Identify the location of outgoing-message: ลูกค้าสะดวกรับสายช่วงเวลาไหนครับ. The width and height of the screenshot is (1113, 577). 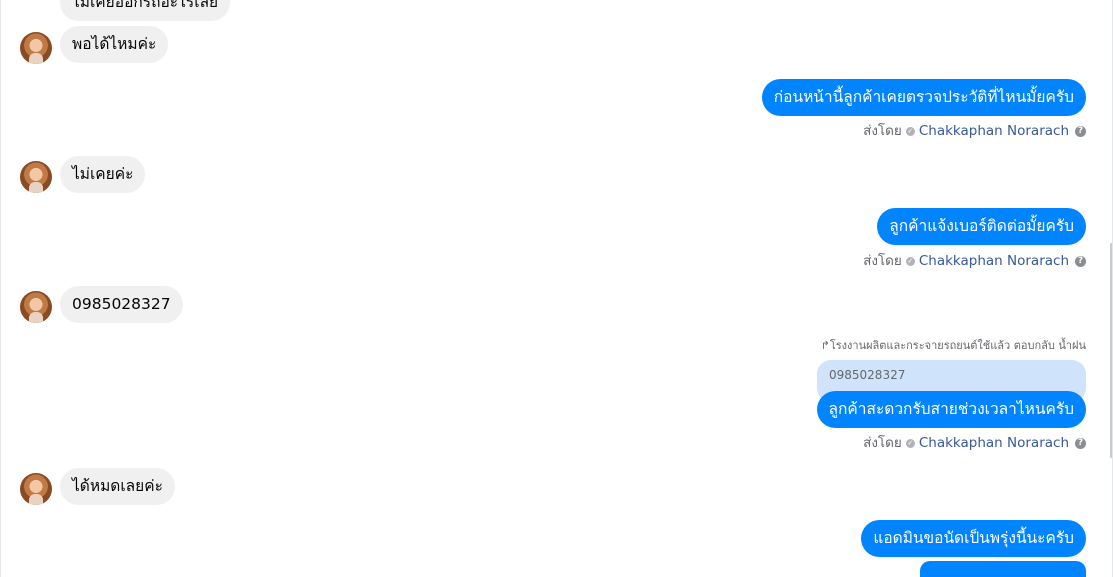
(951, 409).